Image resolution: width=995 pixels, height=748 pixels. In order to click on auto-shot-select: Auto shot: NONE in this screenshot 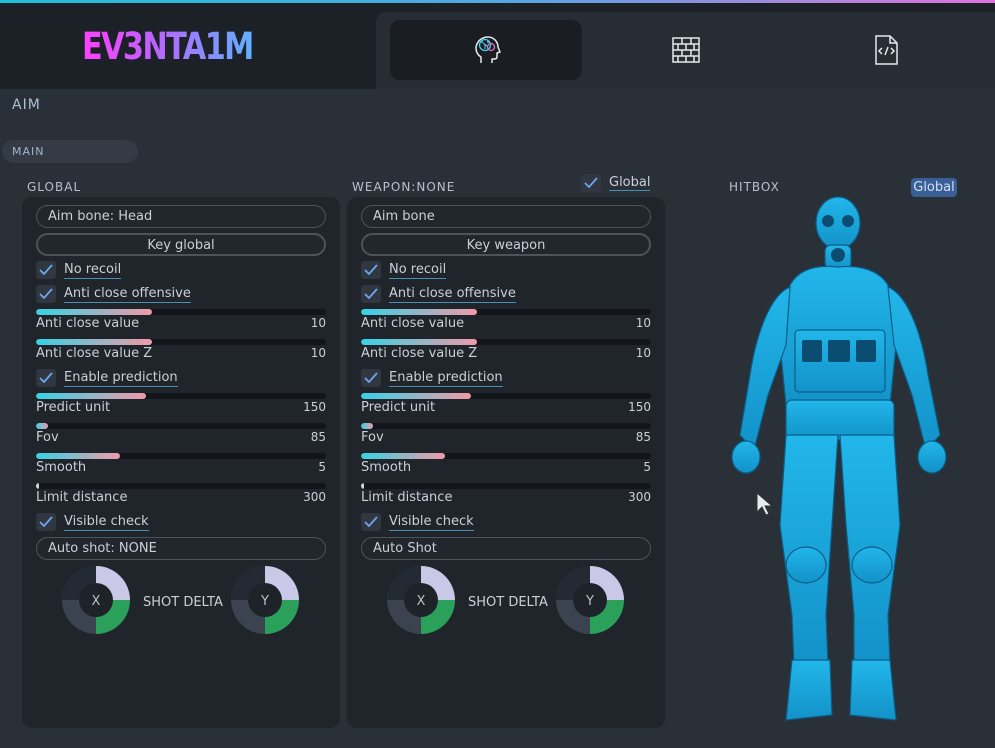, I will do `click(181, 548)`.